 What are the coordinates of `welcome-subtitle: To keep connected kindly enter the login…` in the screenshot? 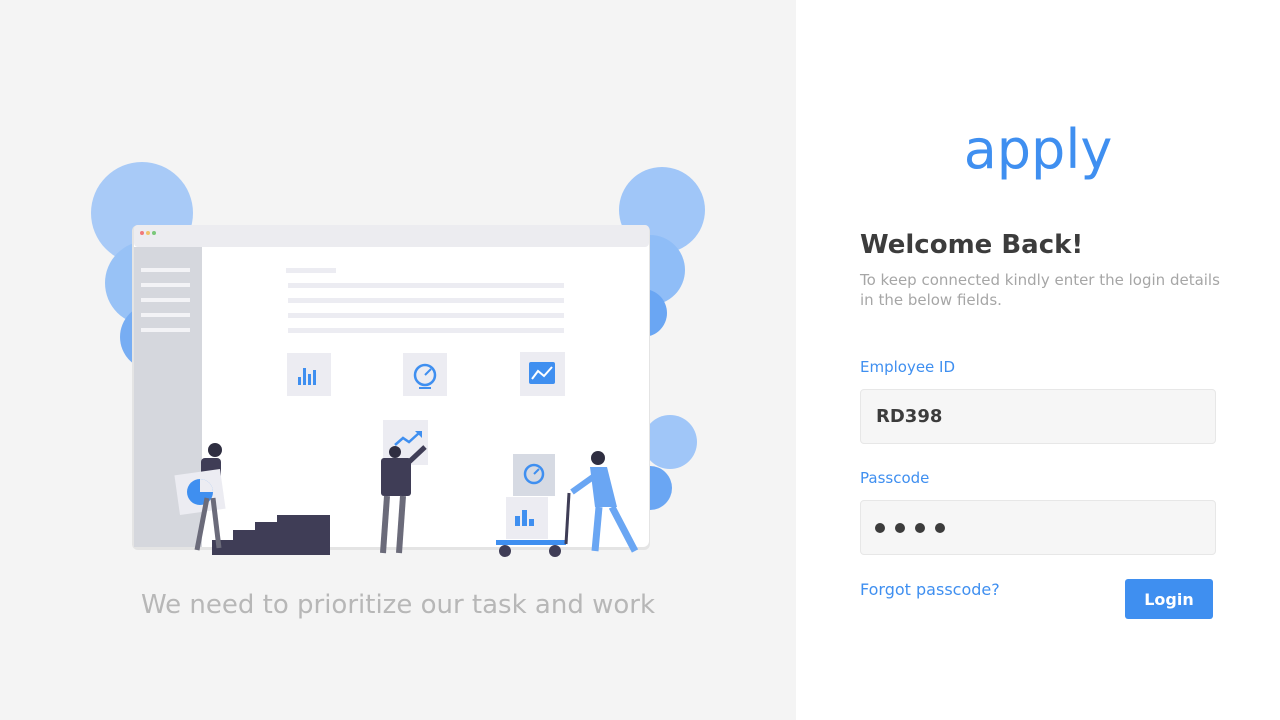 It's located at (1040, 290).